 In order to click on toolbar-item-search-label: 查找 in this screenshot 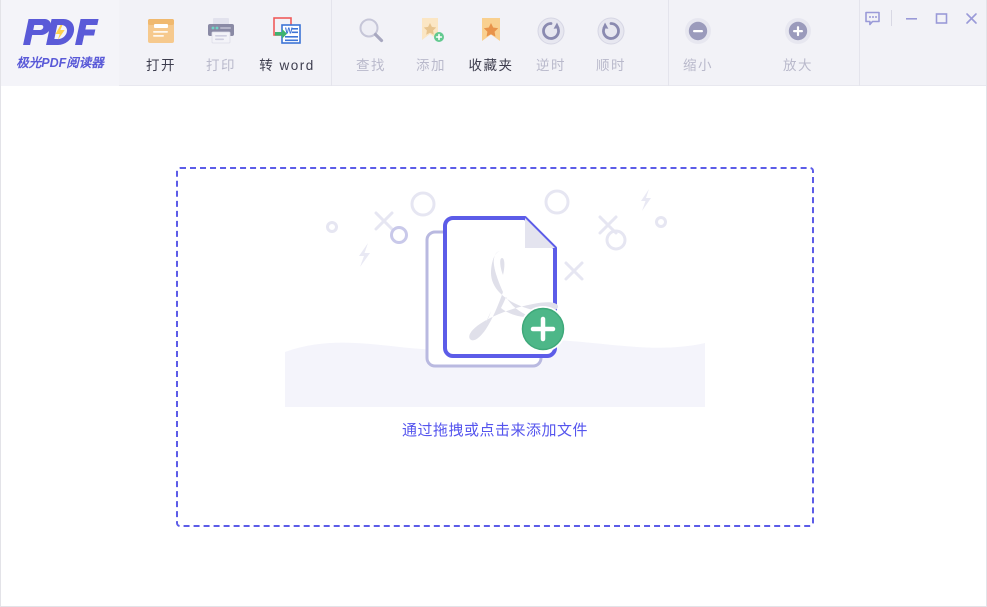, I will do `click(371, 65)`.